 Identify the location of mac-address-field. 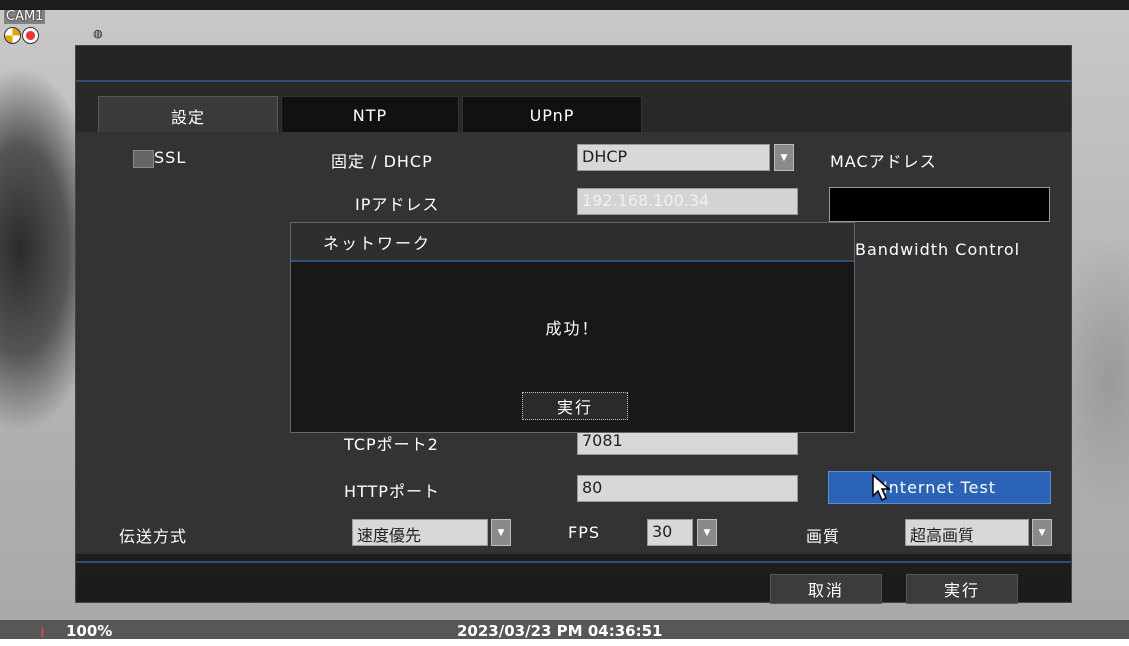
(939, 204).